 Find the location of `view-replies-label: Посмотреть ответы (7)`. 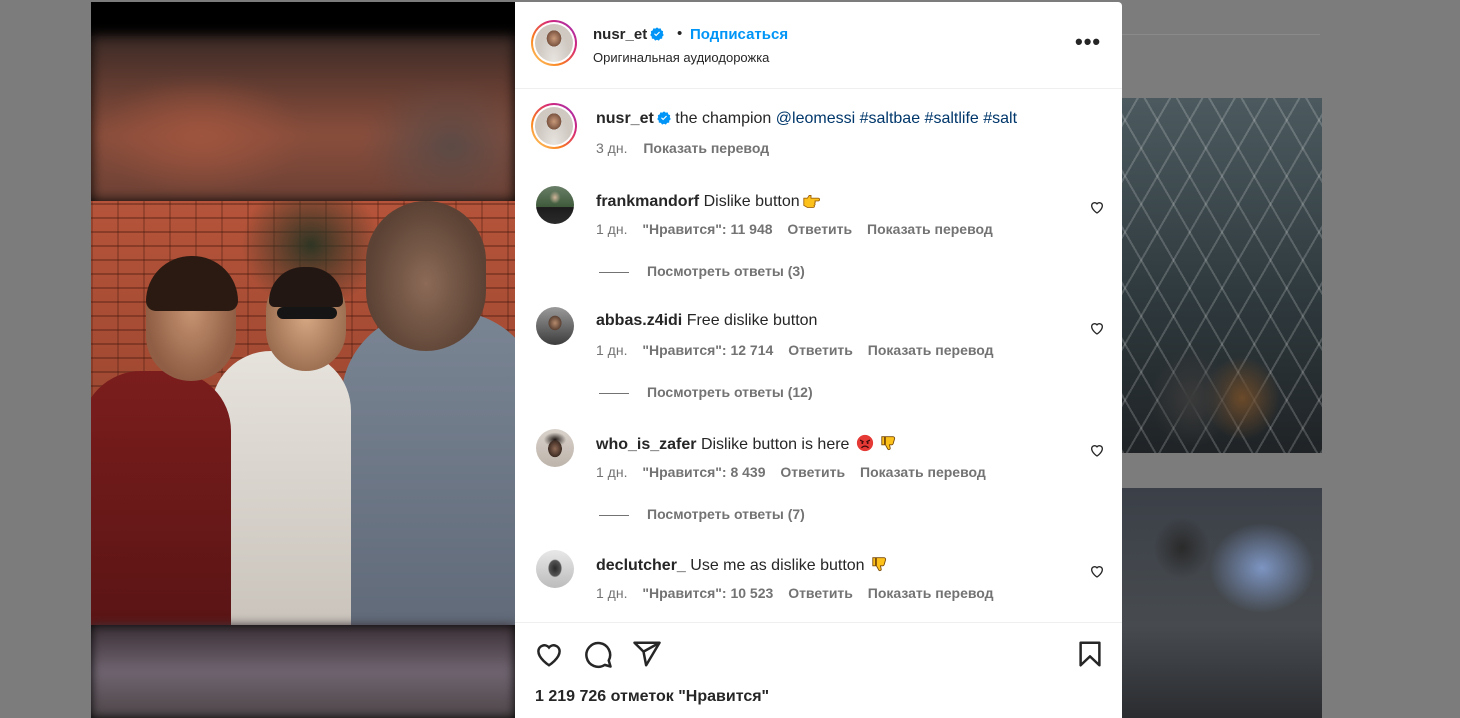

view-replies-label: Посмотреть ответы (7) is located at coordinates (726, 514).